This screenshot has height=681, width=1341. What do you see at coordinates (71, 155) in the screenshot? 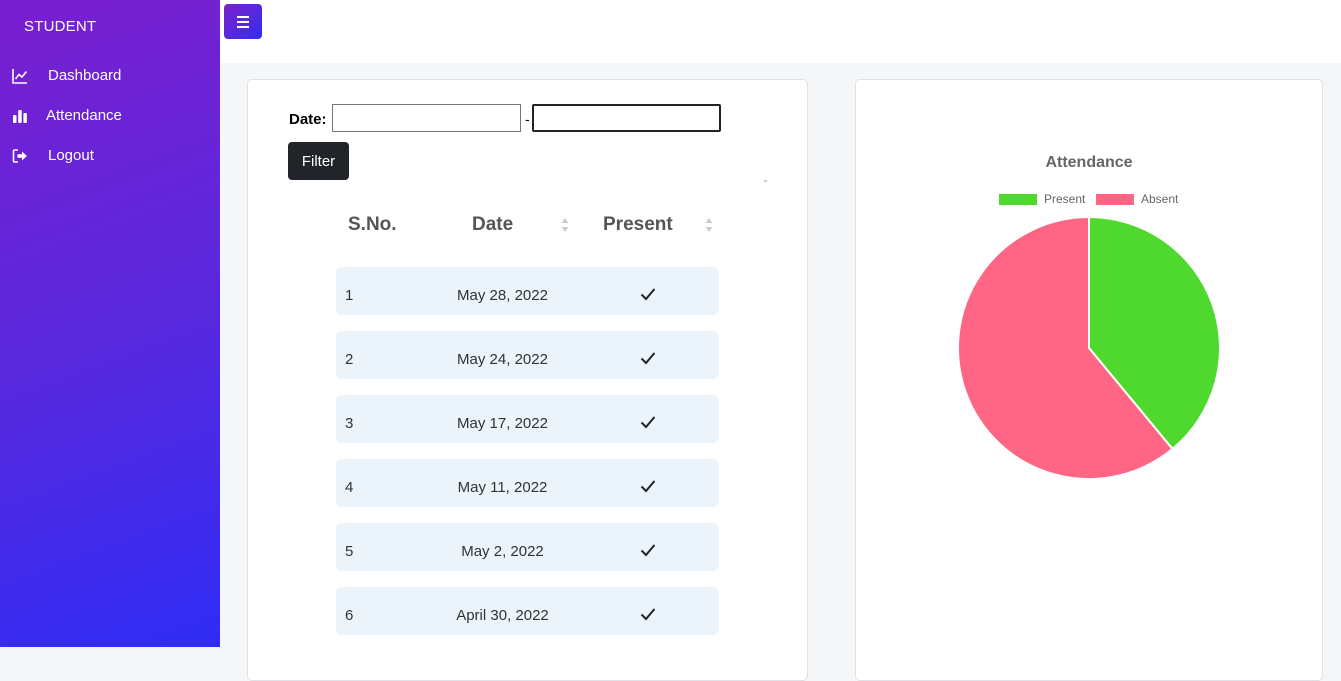
I see `sidebar-item-label: Logout` at bounding box center [71, 155].